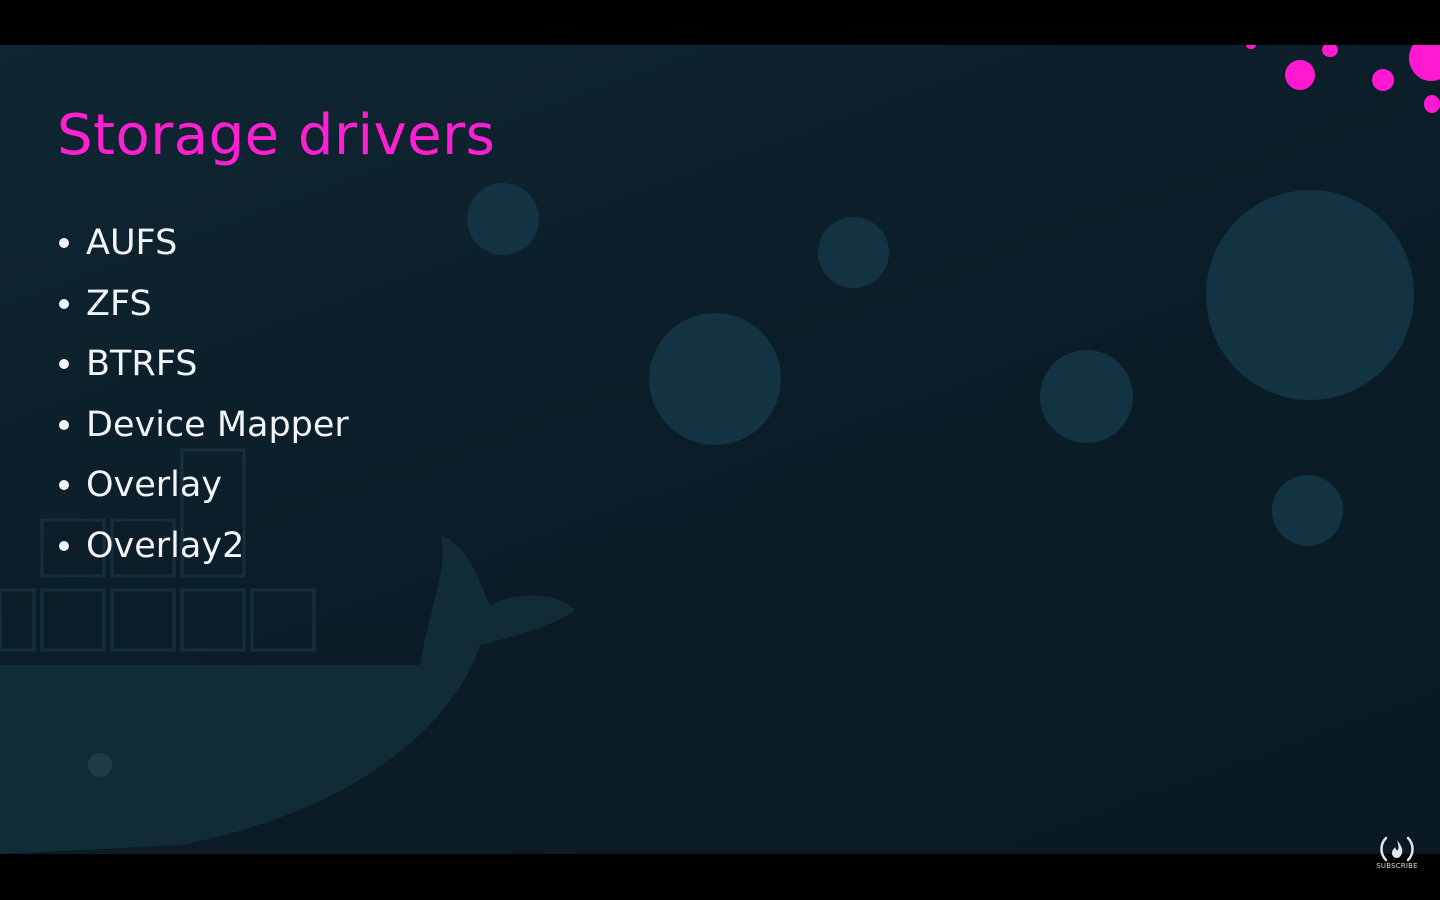 This screenshot has height=900, width=1440. I want to click on driver-label: Device Mapper, so click(217, 424).